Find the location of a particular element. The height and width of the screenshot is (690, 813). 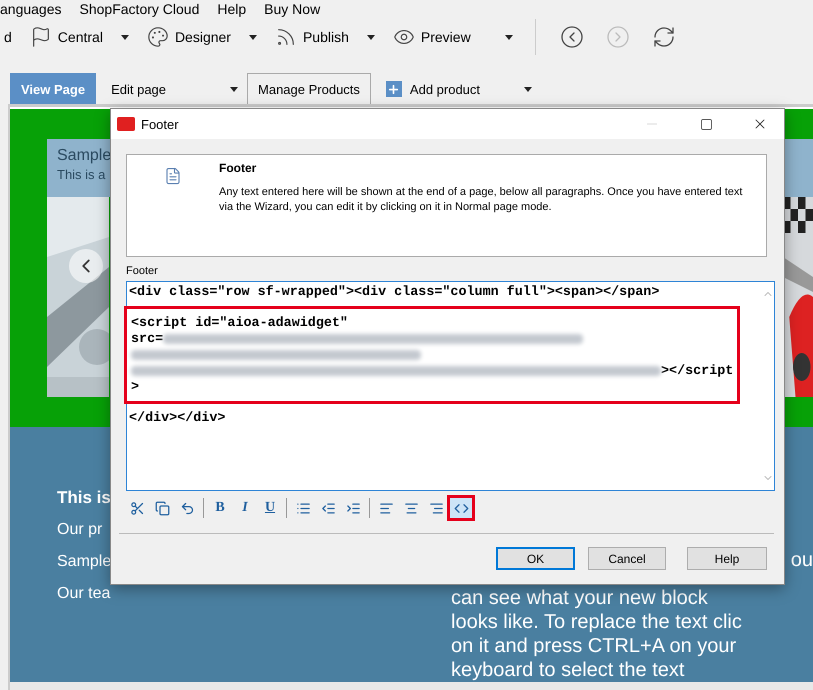

palette-icon is located at coordinates (157, 37).